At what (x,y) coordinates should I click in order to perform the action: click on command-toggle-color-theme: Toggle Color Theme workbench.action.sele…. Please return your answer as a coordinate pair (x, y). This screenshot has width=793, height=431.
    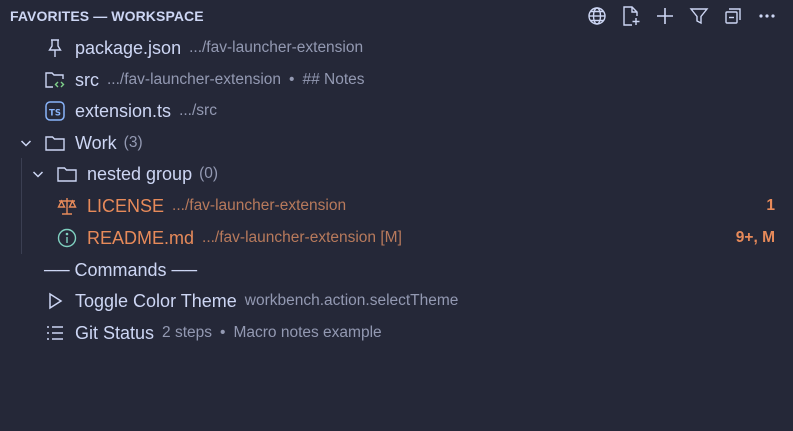
    Looking at the image, I should click on (396, 301).